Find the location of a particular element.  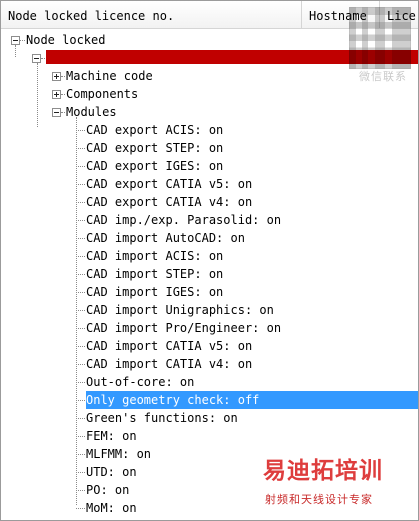

module-item-label: CAD import AutoCAD: on is located at coordinates (165, 238).